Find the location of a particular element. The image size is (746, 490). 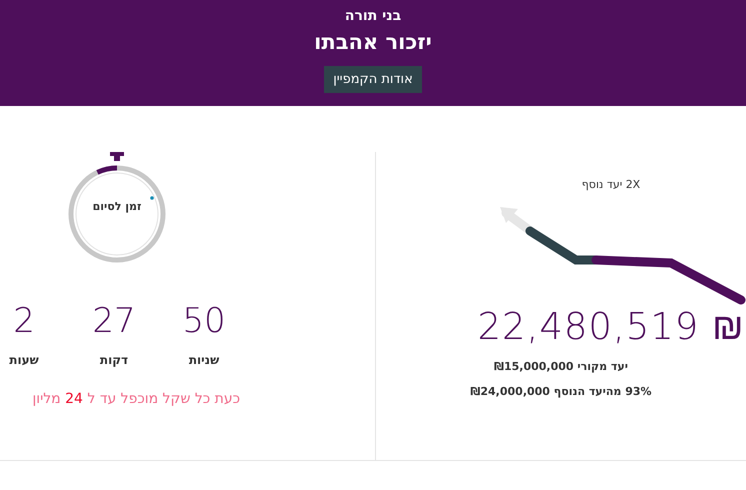

goal-text: 93% מהיעד הנוסף ₪24,000,000 is located at coordinates (561, 391).